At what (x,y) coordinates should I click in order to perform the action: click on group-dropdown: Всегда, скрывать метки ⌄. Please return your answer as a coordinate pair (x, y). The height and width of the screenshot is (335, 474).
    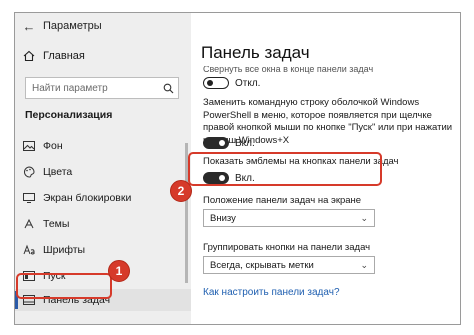
    Looking at the image, I should click on (289, 265).